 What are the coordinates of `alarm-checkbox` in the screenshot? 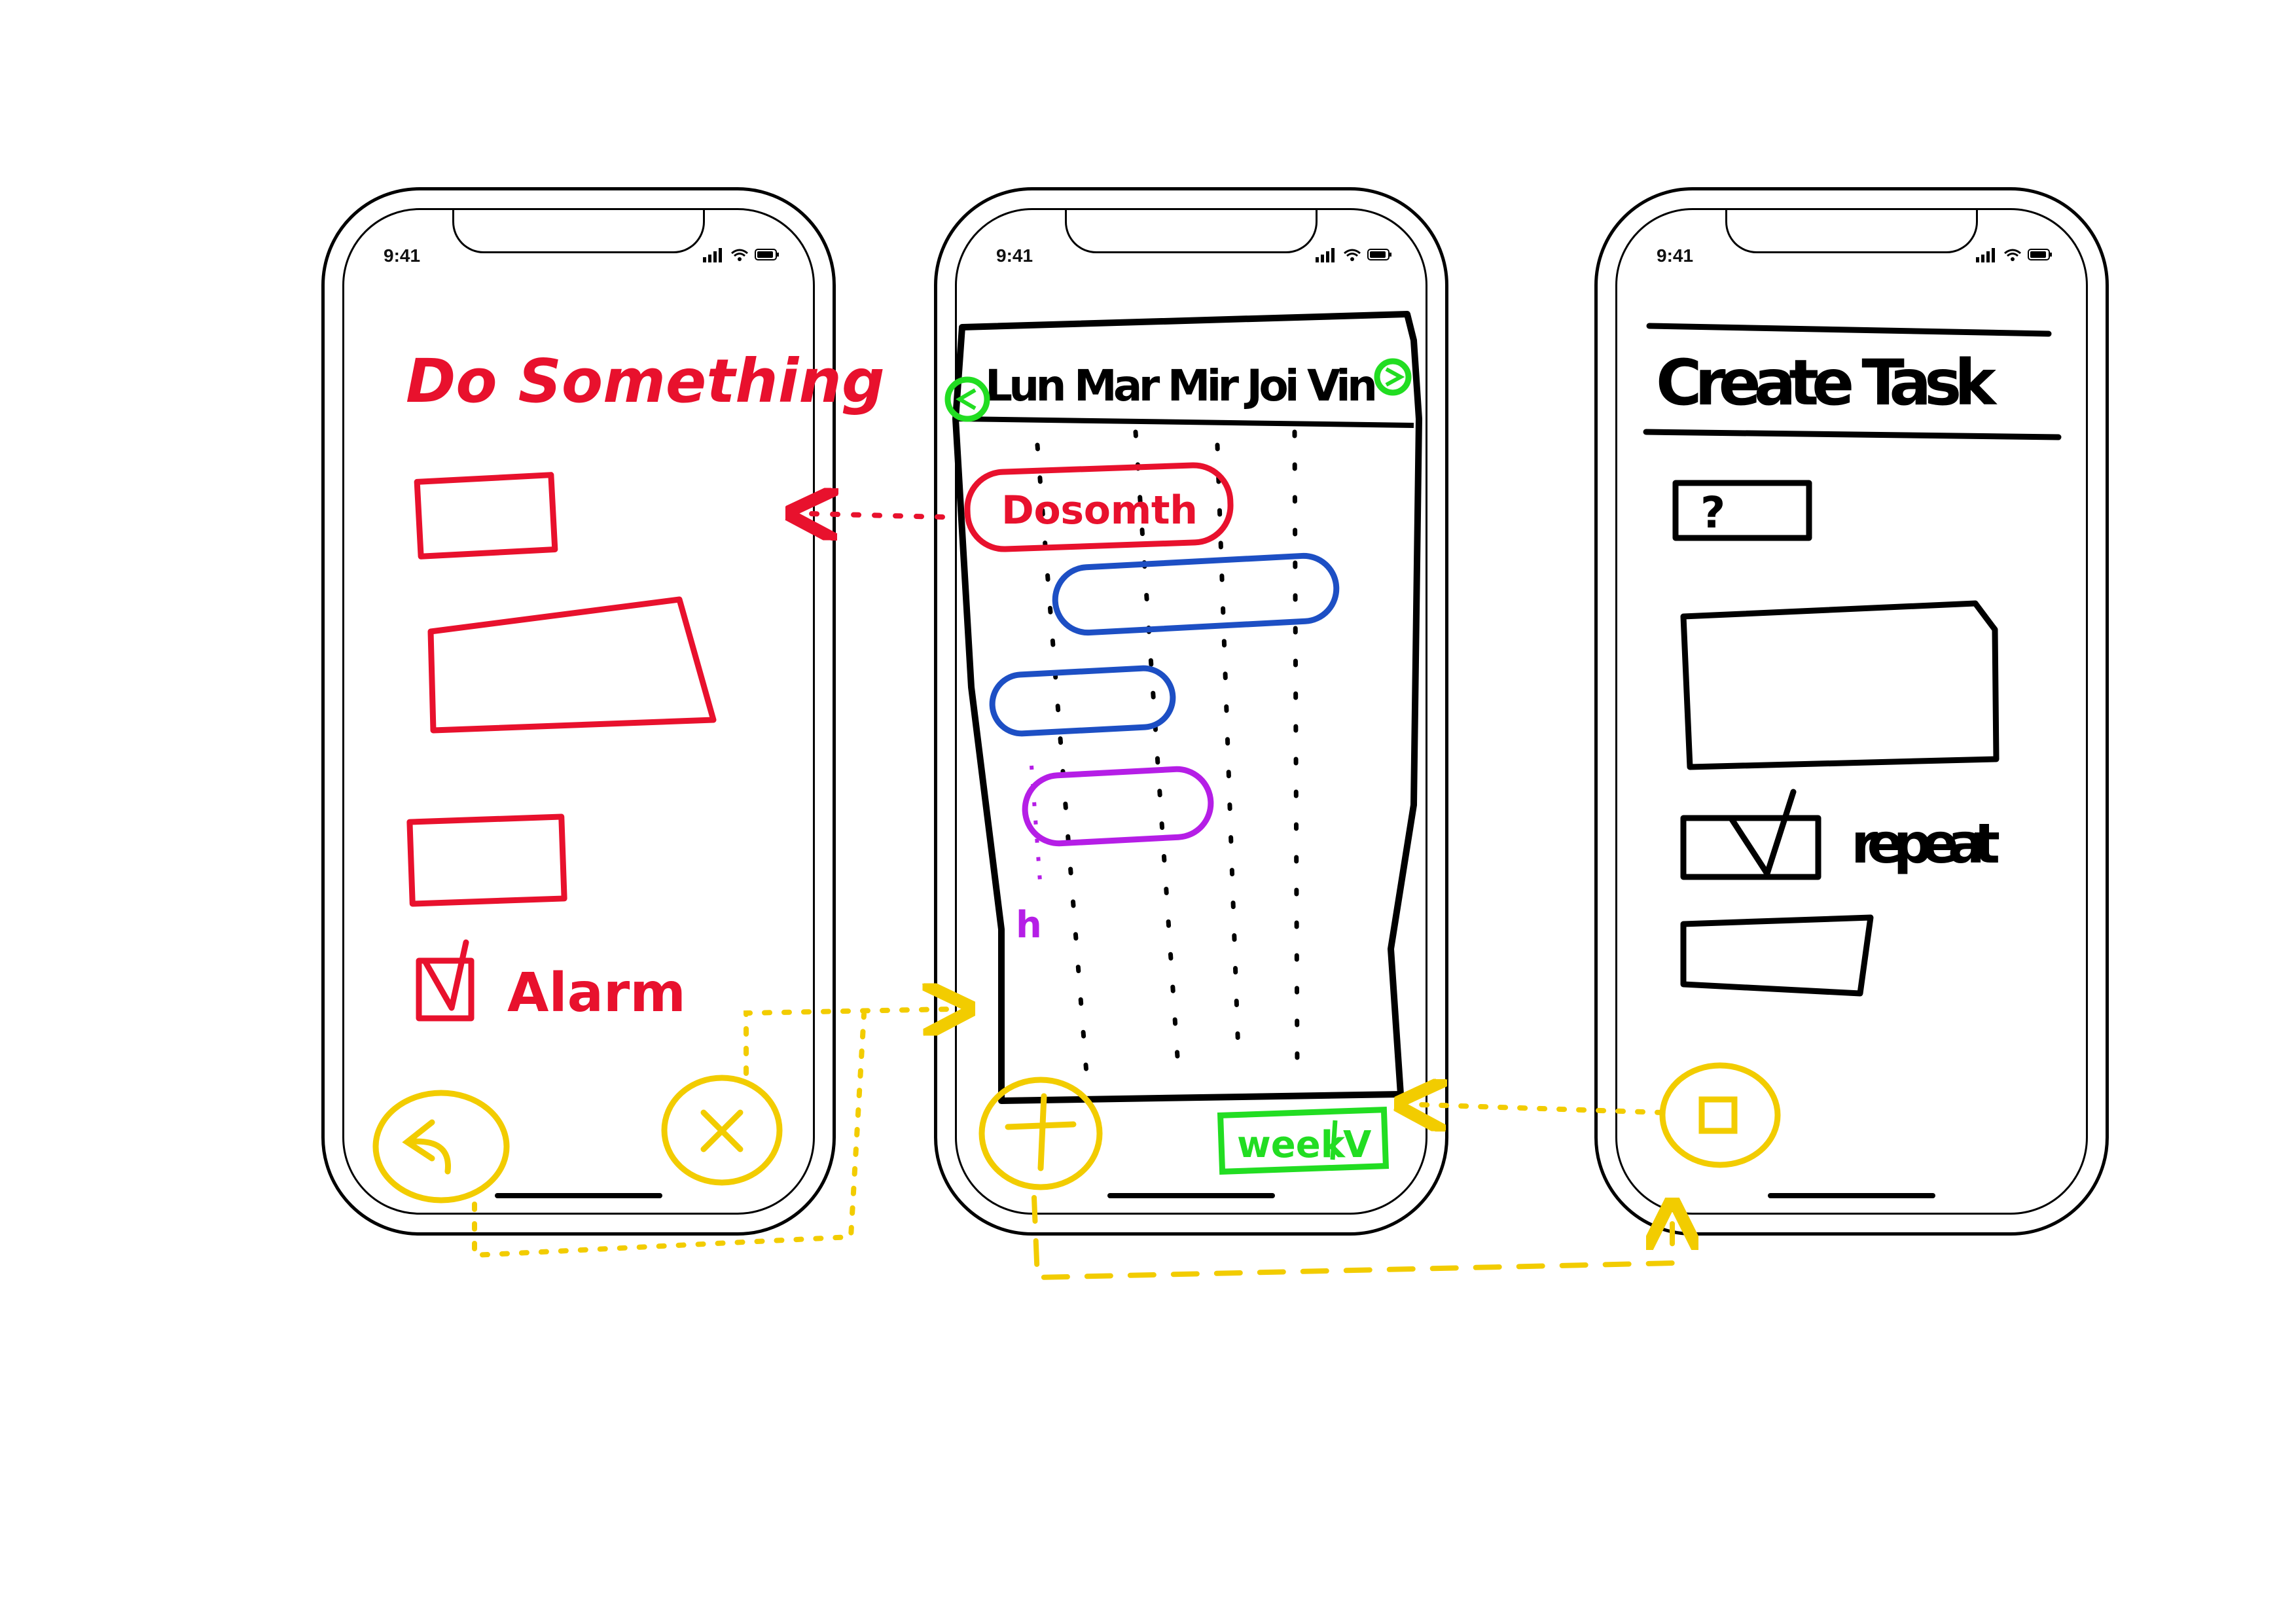 It's located at (445, 989).